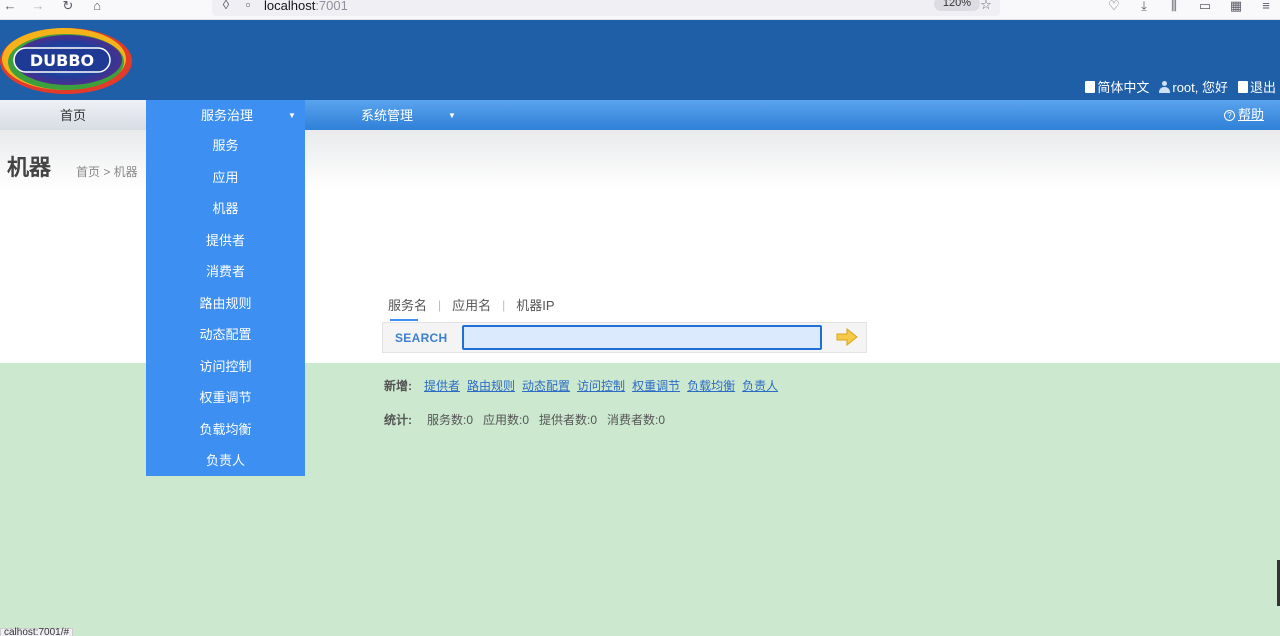  I want to click on menu-item-provider: 提供者, so click(225, 241).